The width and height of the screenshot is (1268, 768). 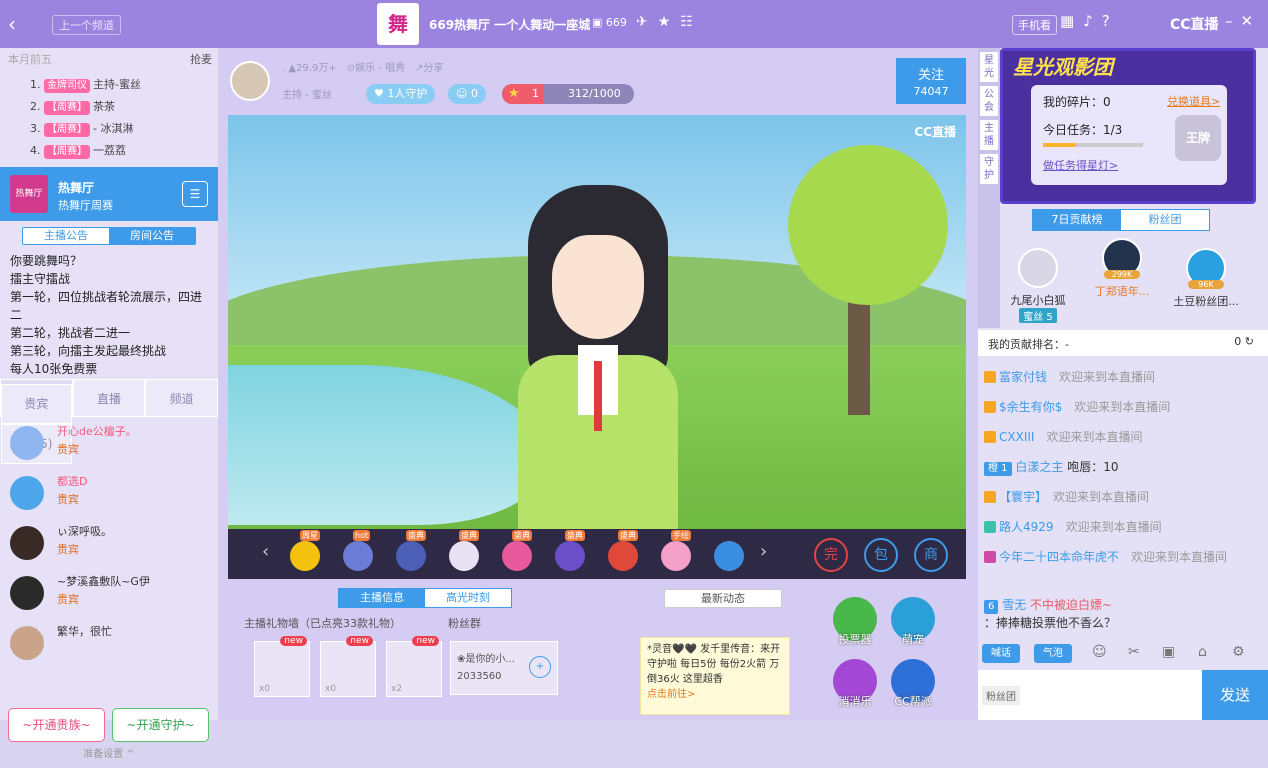 I want to click on rank-item: 3. 【周赛】 - 冰淇淋, so click(x=109, y=129).